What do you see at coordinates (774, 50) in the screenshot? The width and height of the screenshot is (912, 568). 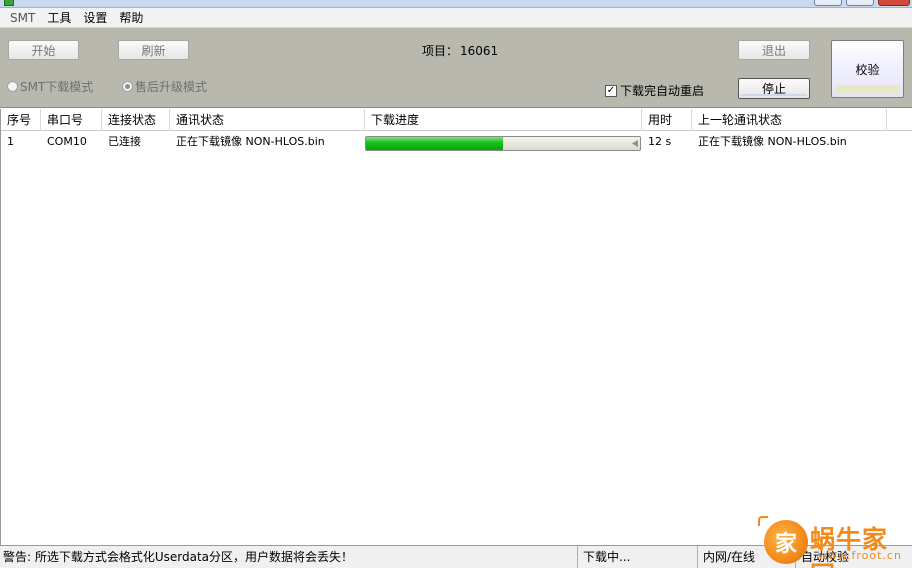 I see `exit-button: 退出` at bounding box center [774, 50].